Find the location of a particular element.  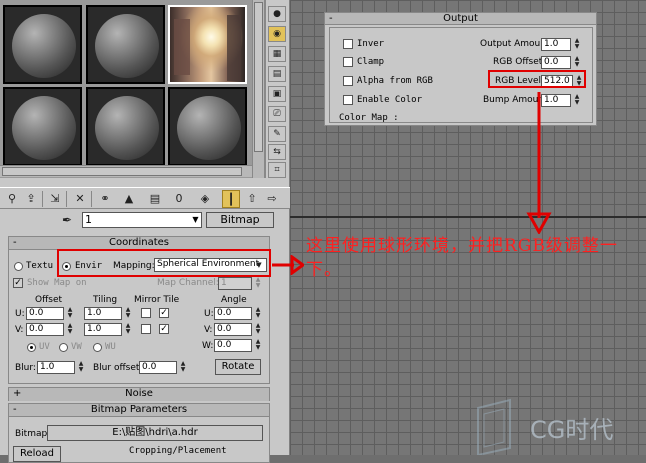

u-tiling-spinner: ▲ ▼ is located at coordinates (128, 313).